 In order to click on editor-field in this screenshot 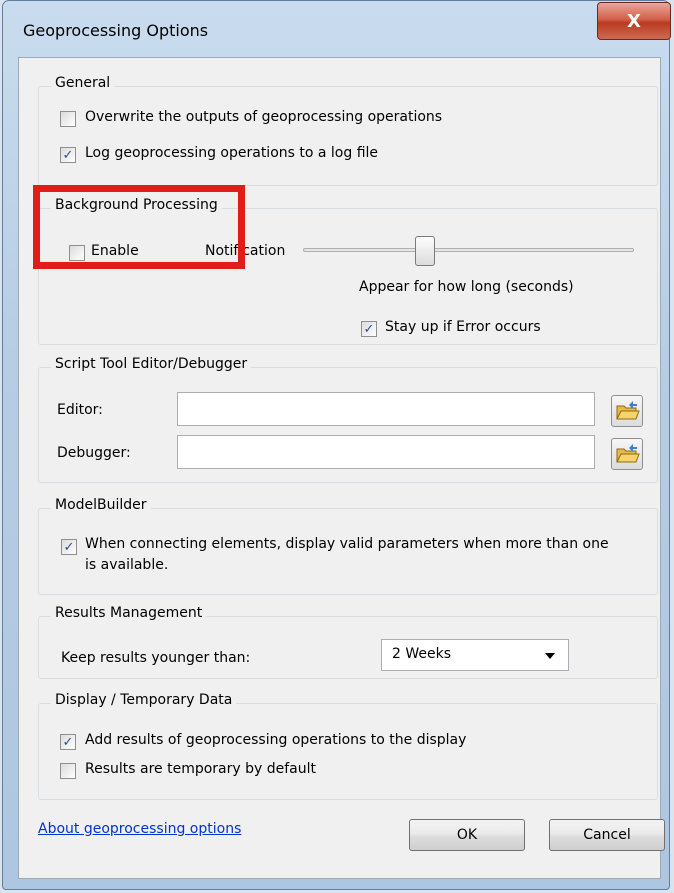, I will do `click(386, 409)`.